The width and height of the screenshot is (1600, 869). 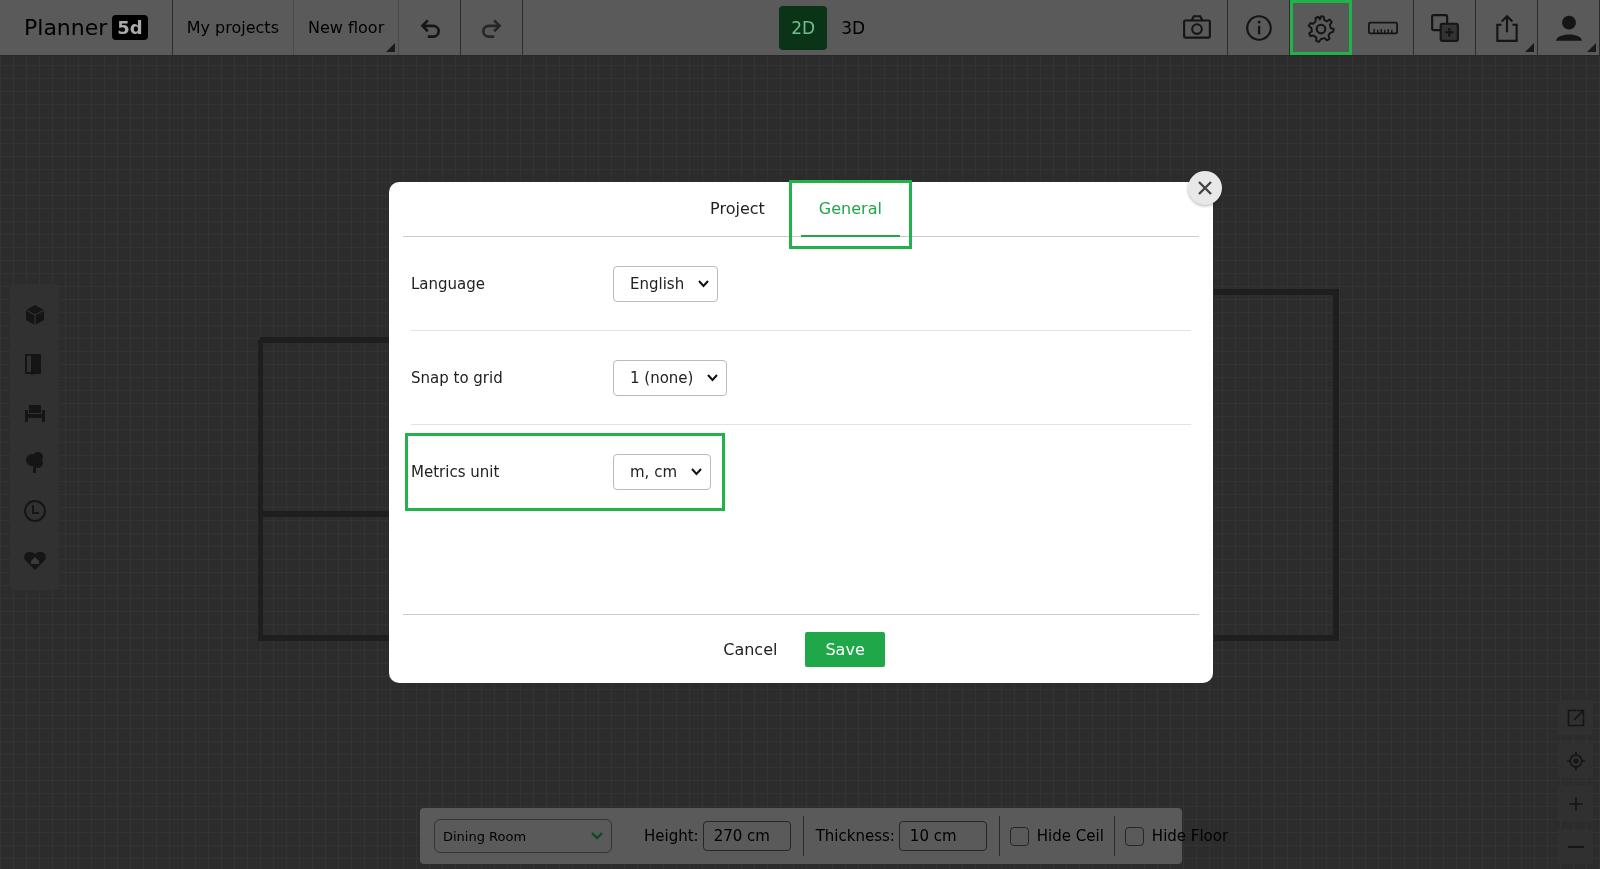 What do you see at coordinates (666, 283) in the screenshot?
I see `setting-select: English` at bounding box center [666, 283].